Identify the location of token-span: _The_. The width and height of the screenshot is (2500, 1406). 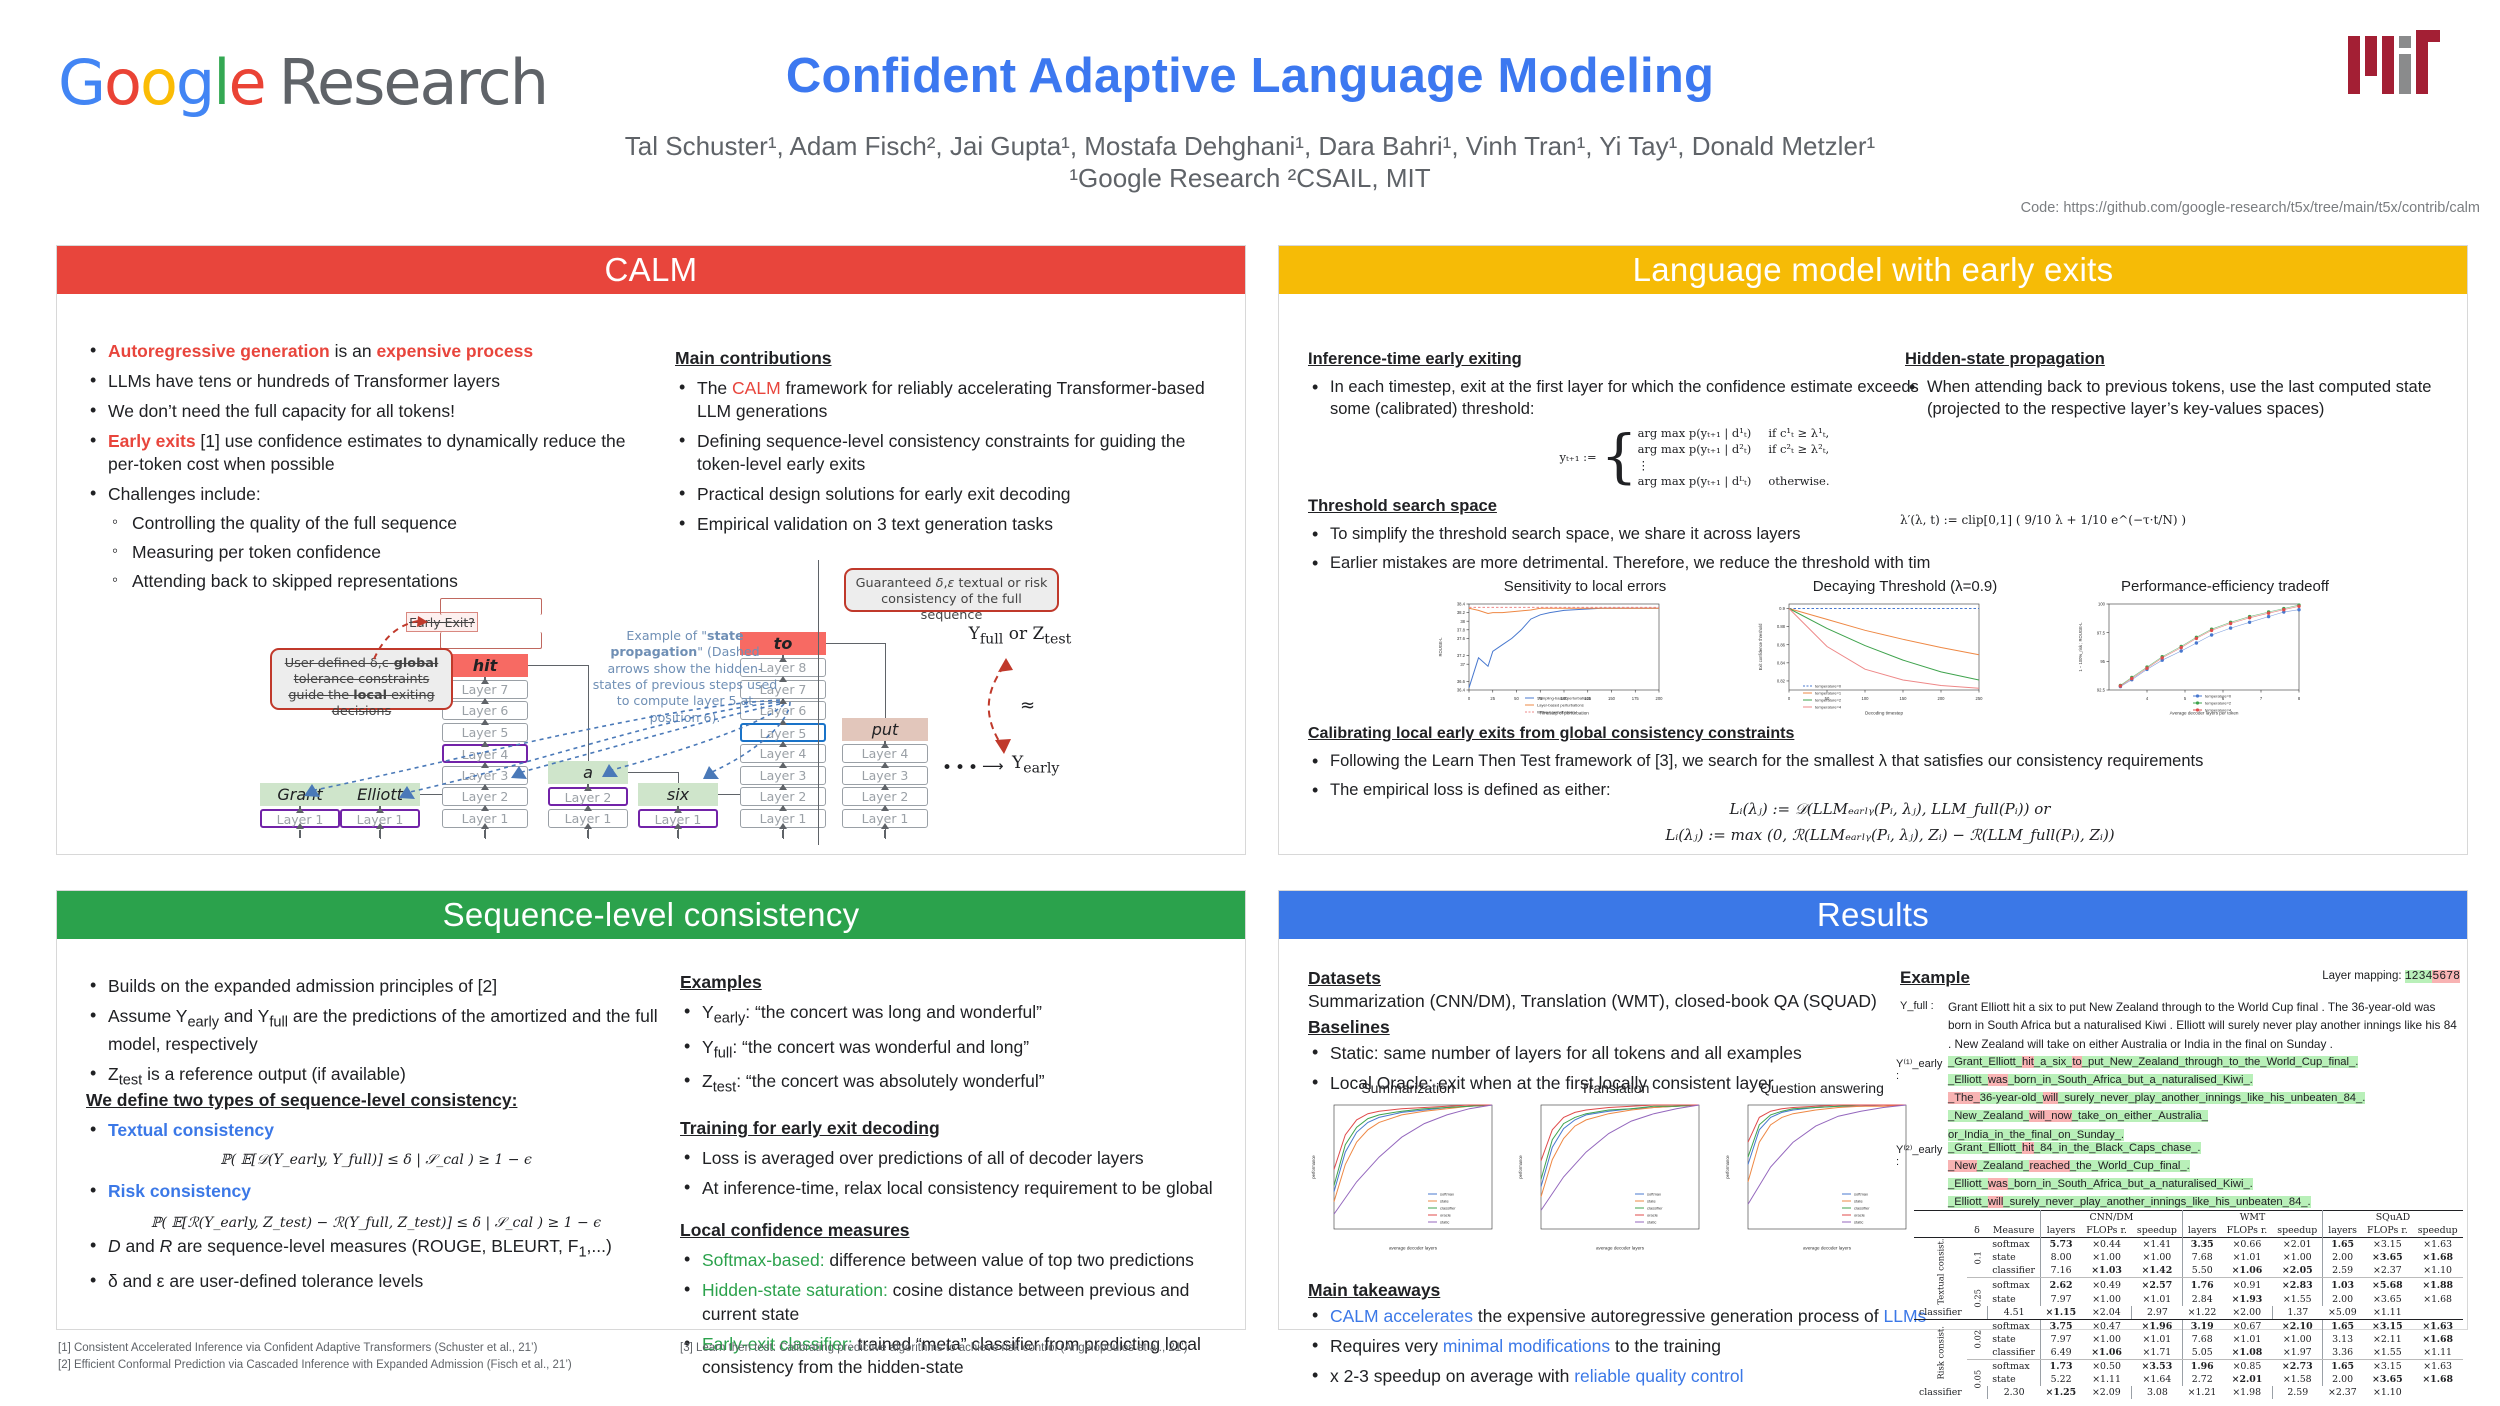
(1964, 1098).